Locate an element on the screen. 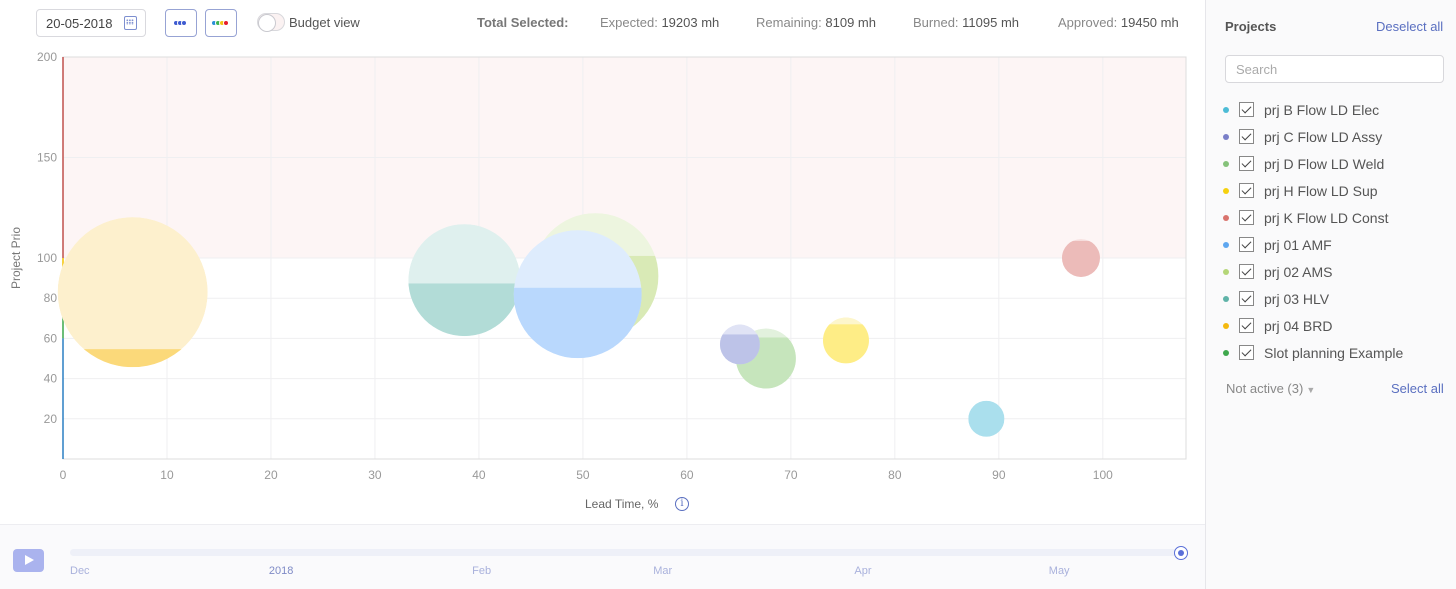  timeline-label: Feb is located at coordinates (482, 571).